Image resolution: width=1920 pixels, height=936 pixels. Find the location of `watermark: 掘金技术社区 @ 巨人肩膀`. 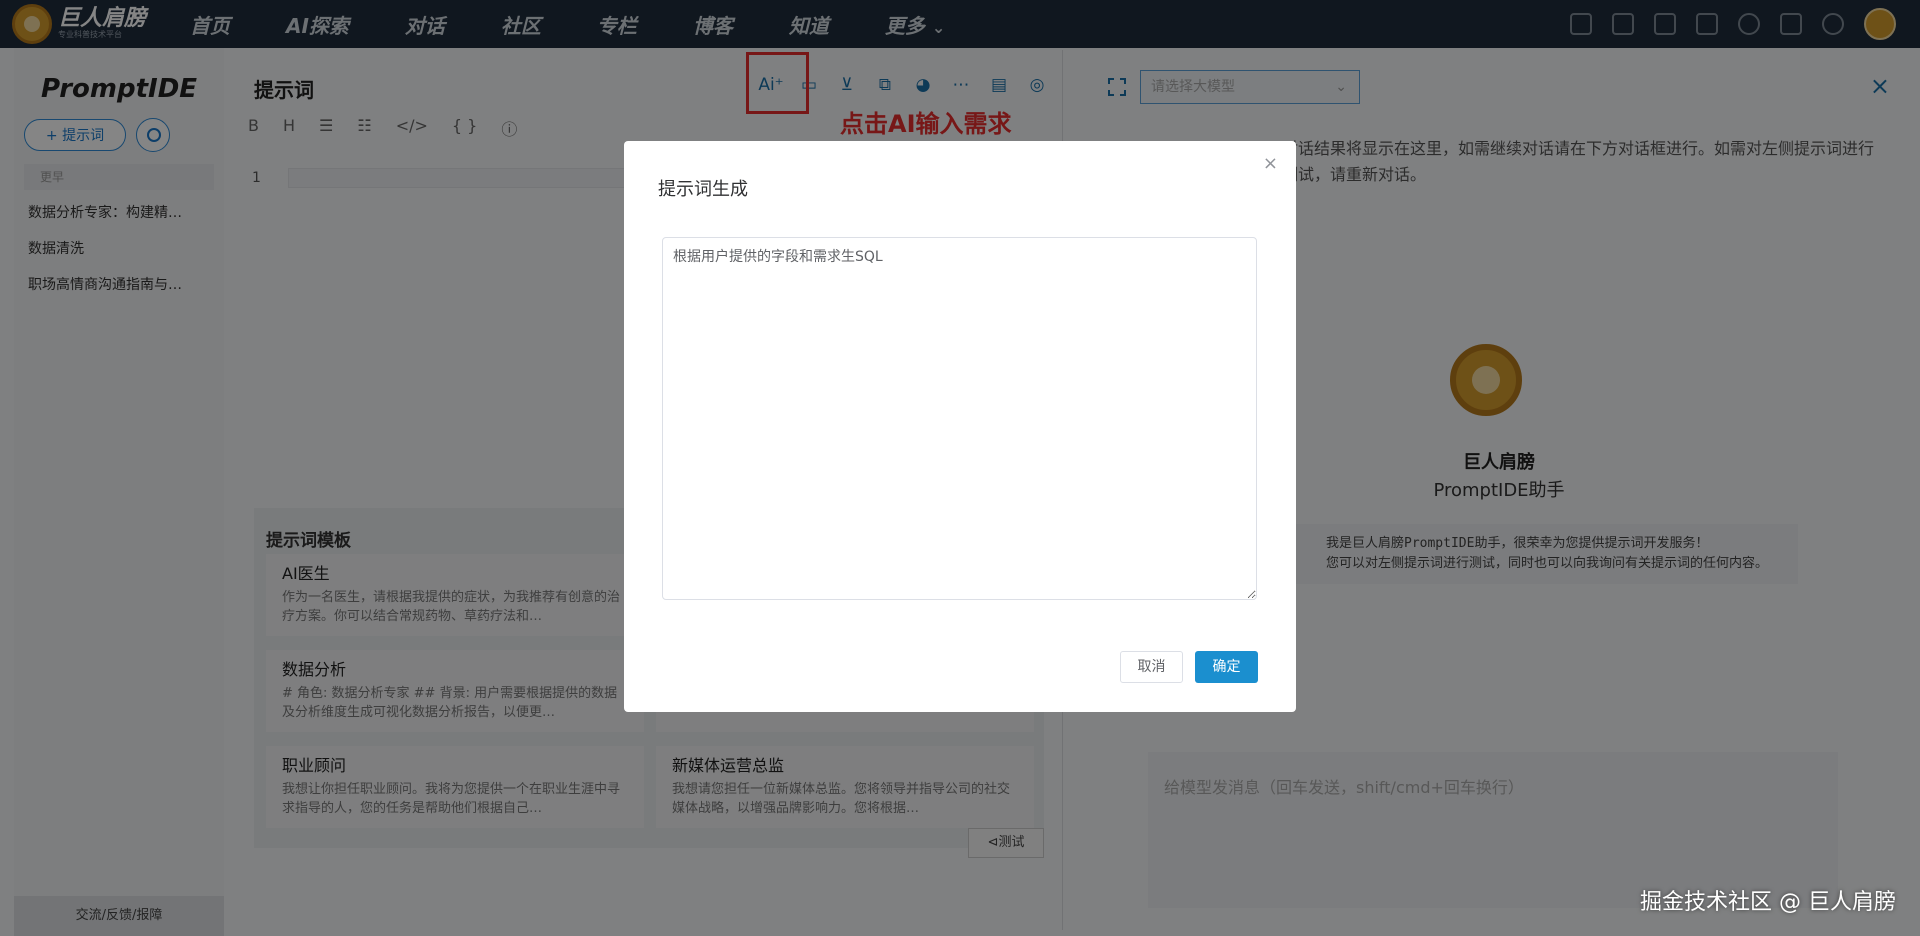

watermark: 掘金技术社区 @ 巨人肩膀 is located at coordinates (1768, 902).